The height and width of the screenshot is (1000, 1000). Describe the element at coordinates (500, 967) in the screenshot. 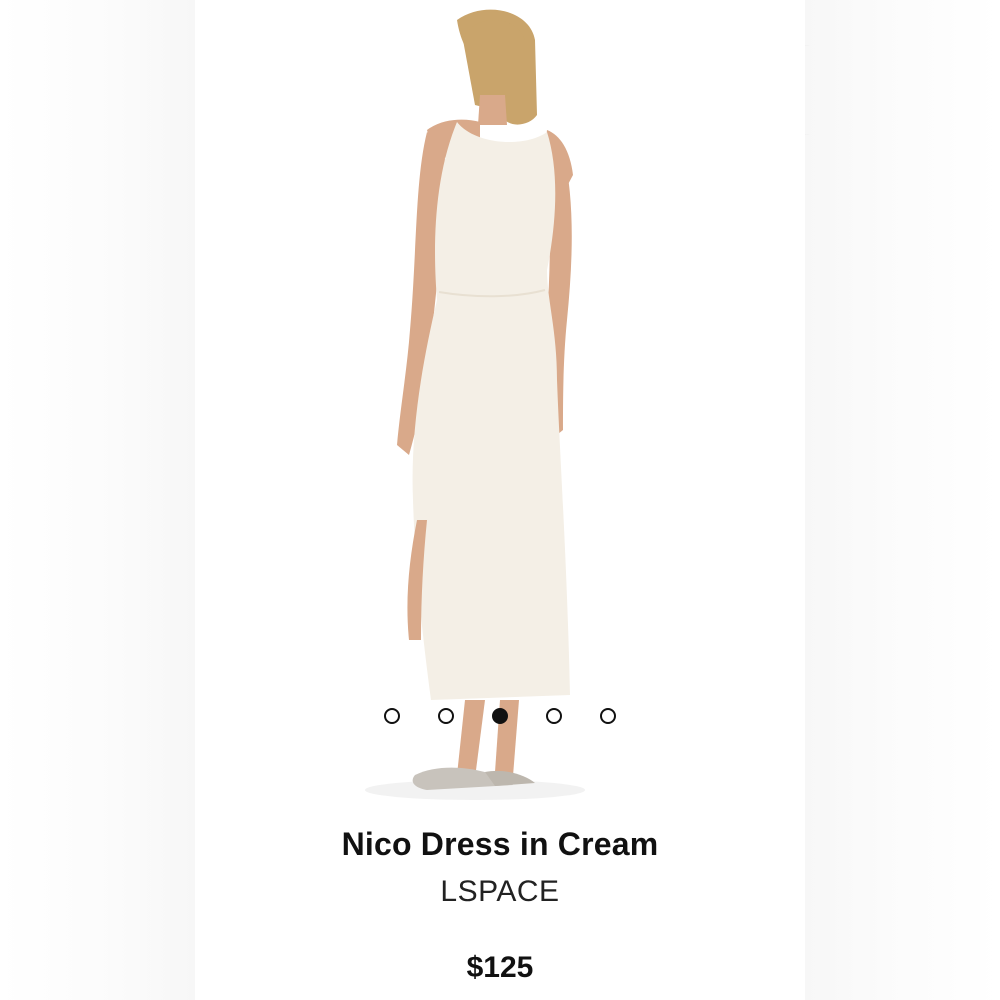

I see `product-price: $125` at that location.